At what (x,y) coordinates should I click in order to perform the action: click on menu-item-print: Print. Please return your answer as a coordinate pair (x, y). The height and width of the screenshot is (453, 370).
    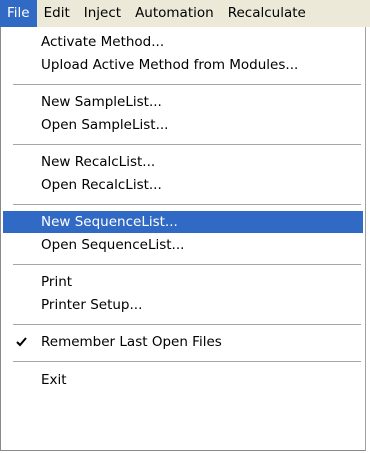
    Looking at the image, I should click on (183, 282).